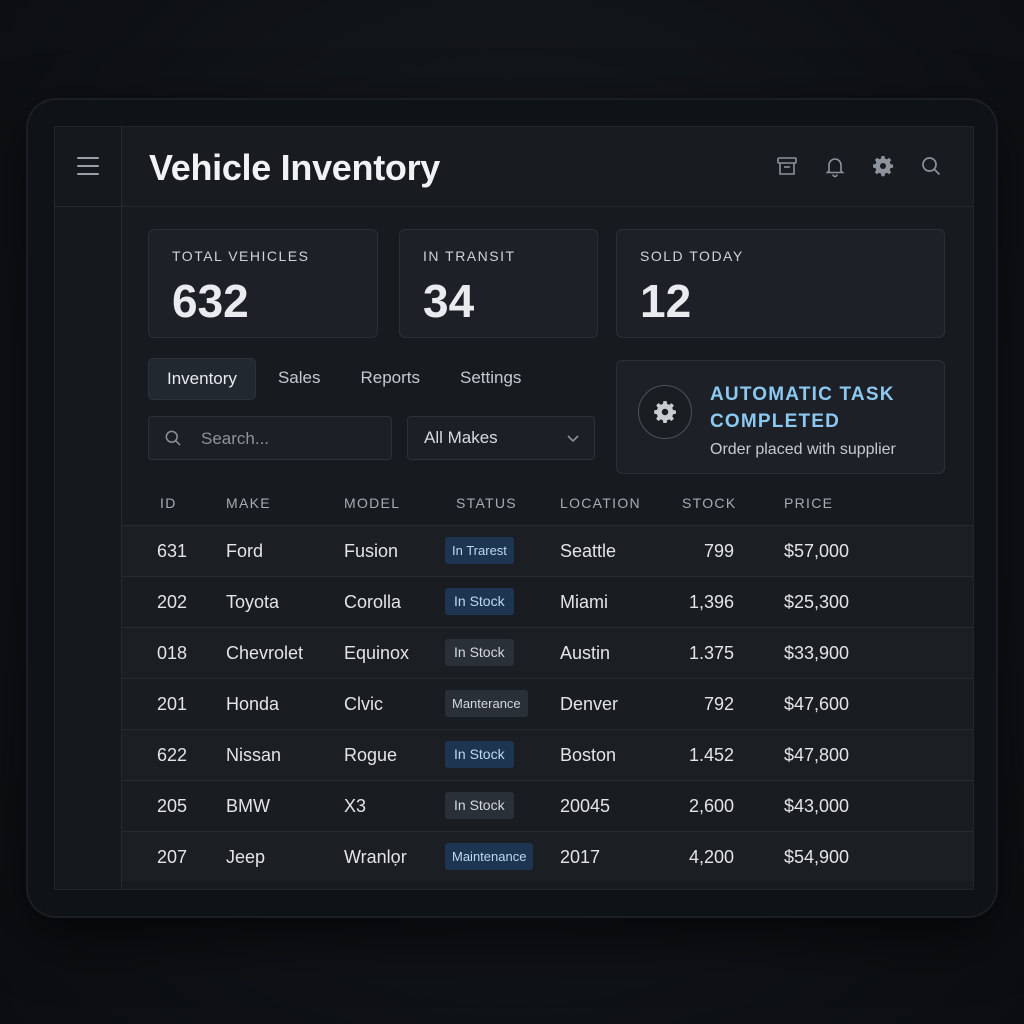  Describe the element at coordinates (692, 256) in the screenshot. I see `stat-label: SOLD TODAY` at that location.